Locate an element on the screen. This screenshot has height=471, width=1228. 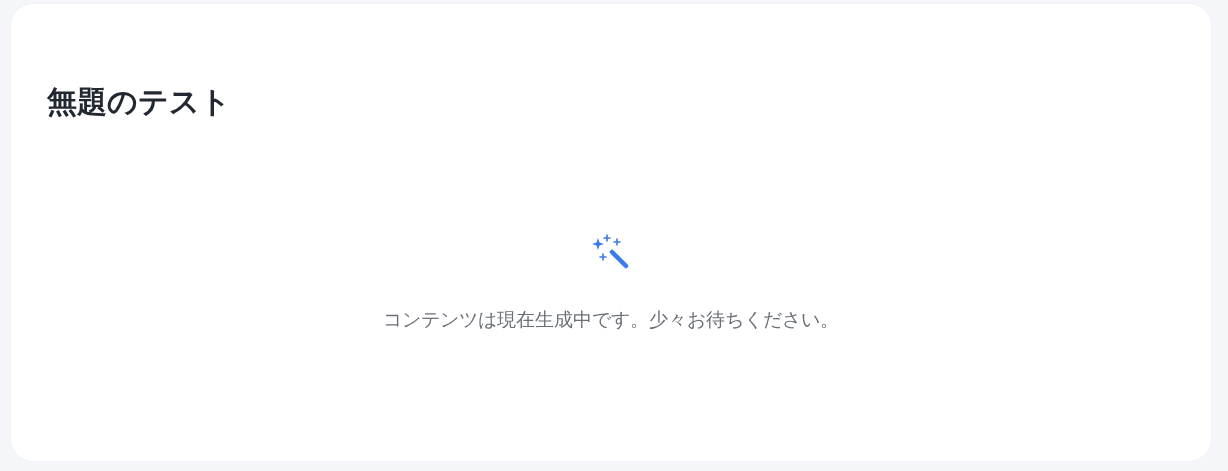
test-title: 無題のテスト is located at coordinates (139, 102).